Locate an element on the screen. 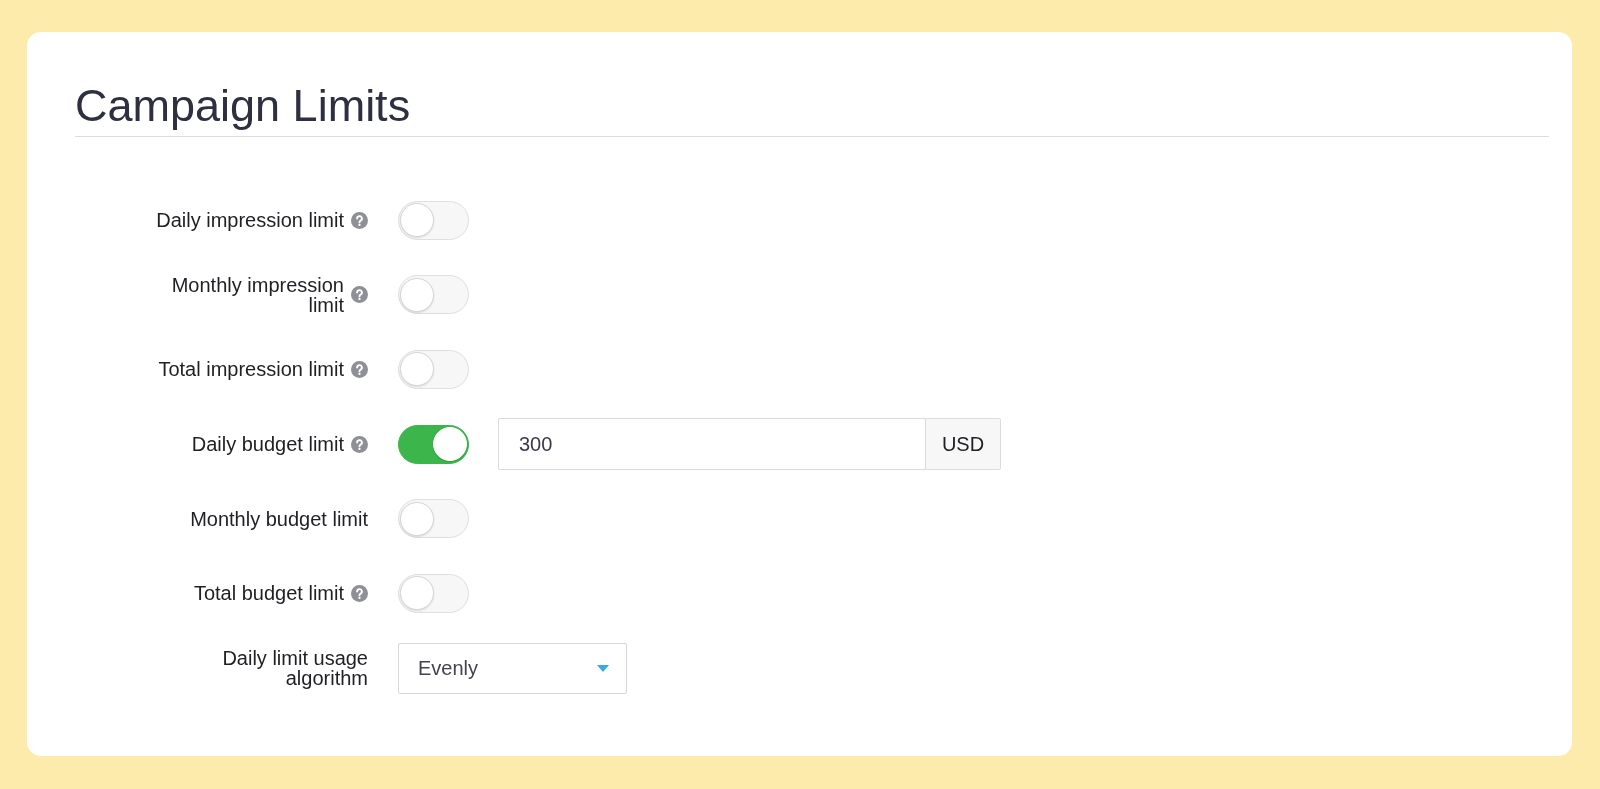 This screenshot has height=789, width=1600. field-label: Daily impression limit is located at coordinates (250, 220).